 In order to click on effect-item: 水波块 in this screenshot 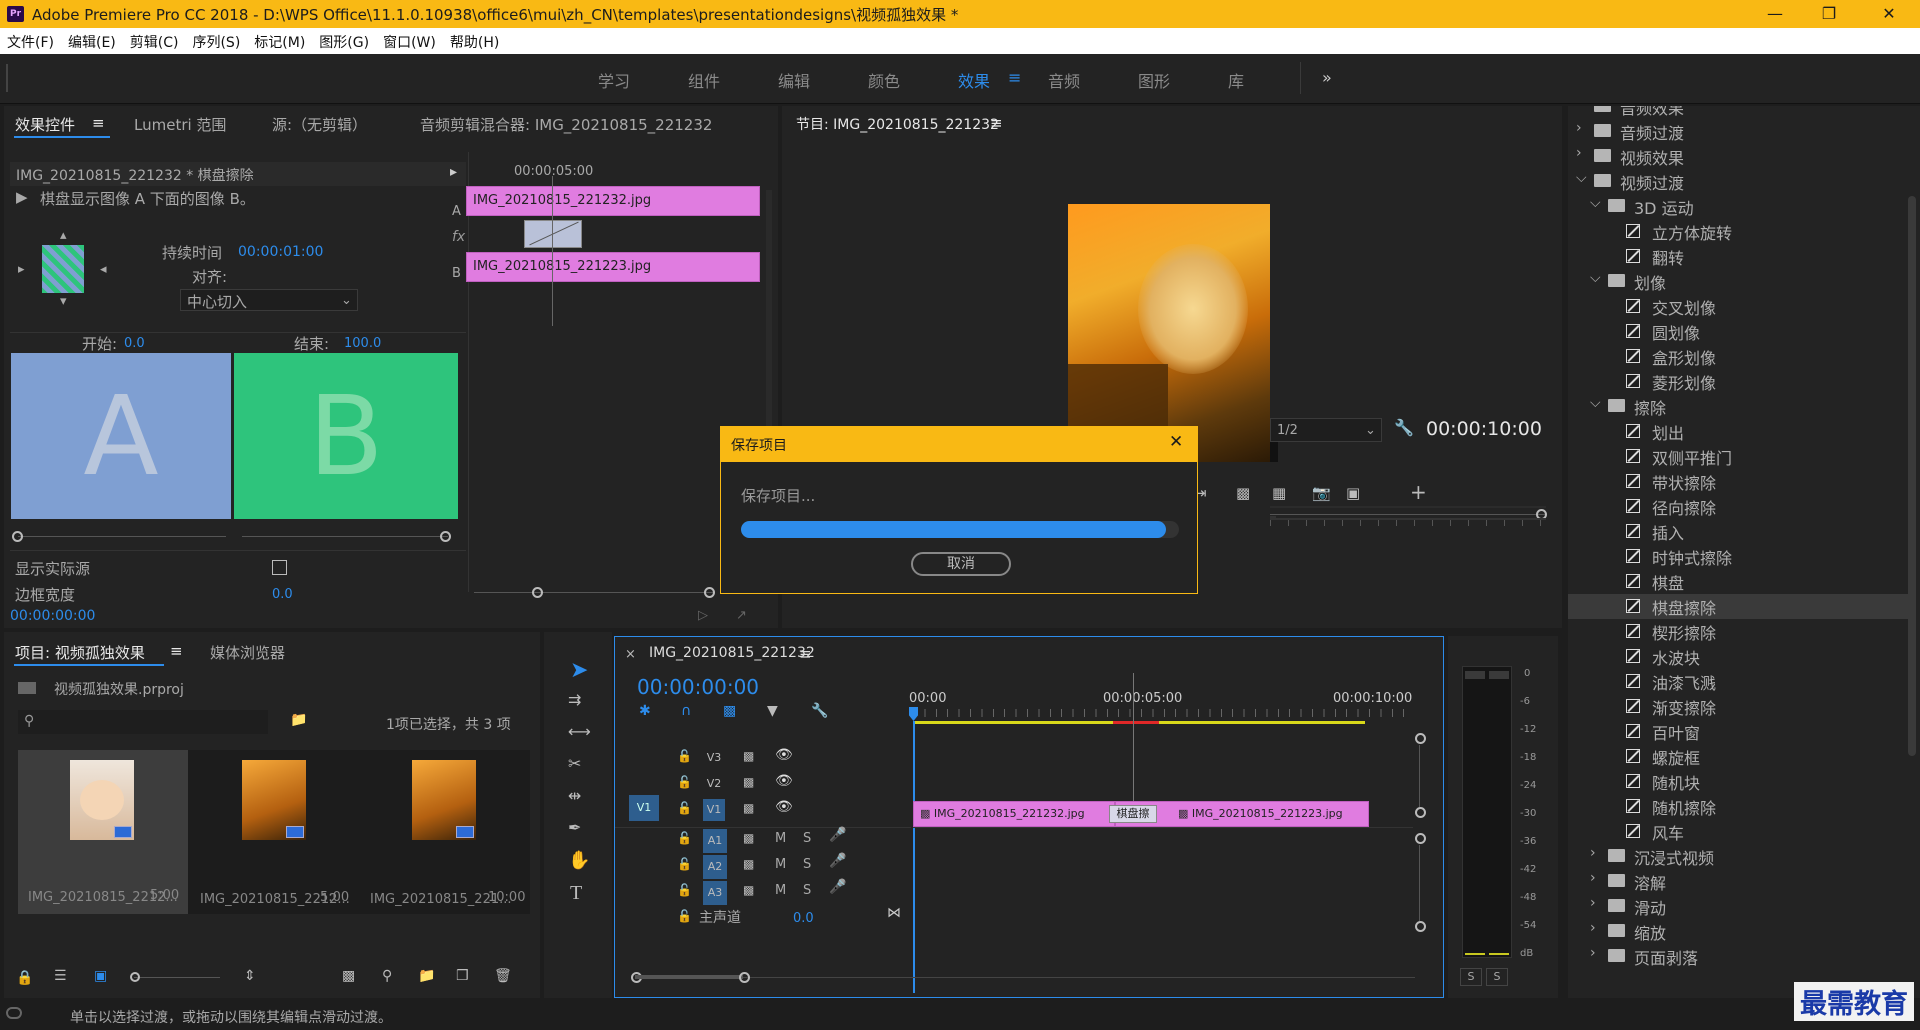, I will do `click(1738, 656)`.